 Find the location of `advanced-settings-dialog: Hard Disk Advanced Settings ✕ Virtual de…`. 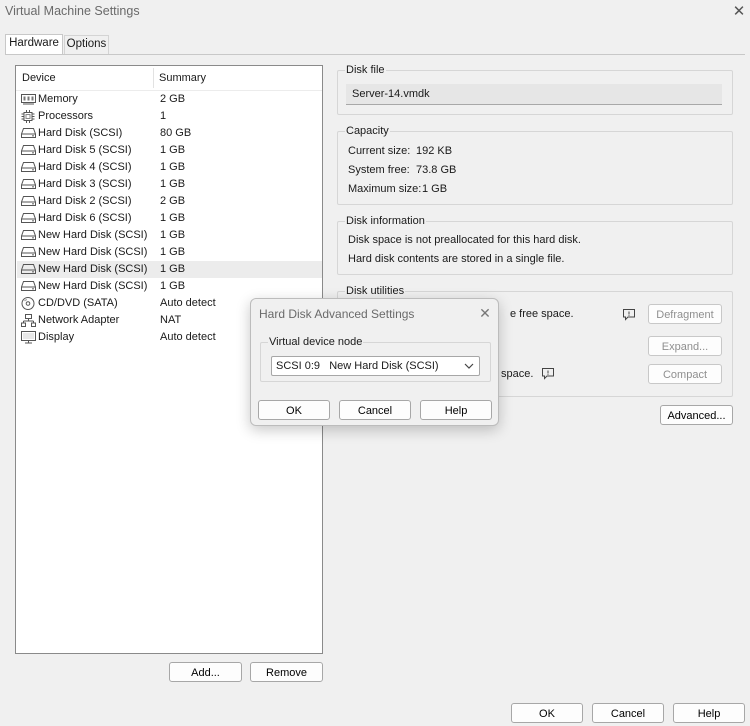

advanced-settings-dialog: Hard Disk Advanced Settings ✕ Virtual de… is located at coordinates (374, 362).